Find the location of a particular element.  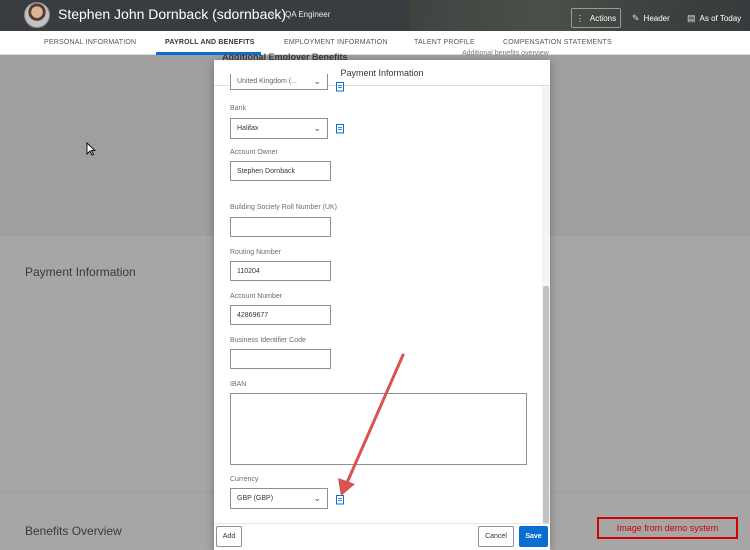

as-of-today-link: ▤ As of Today is located at coordinates (714, 18).